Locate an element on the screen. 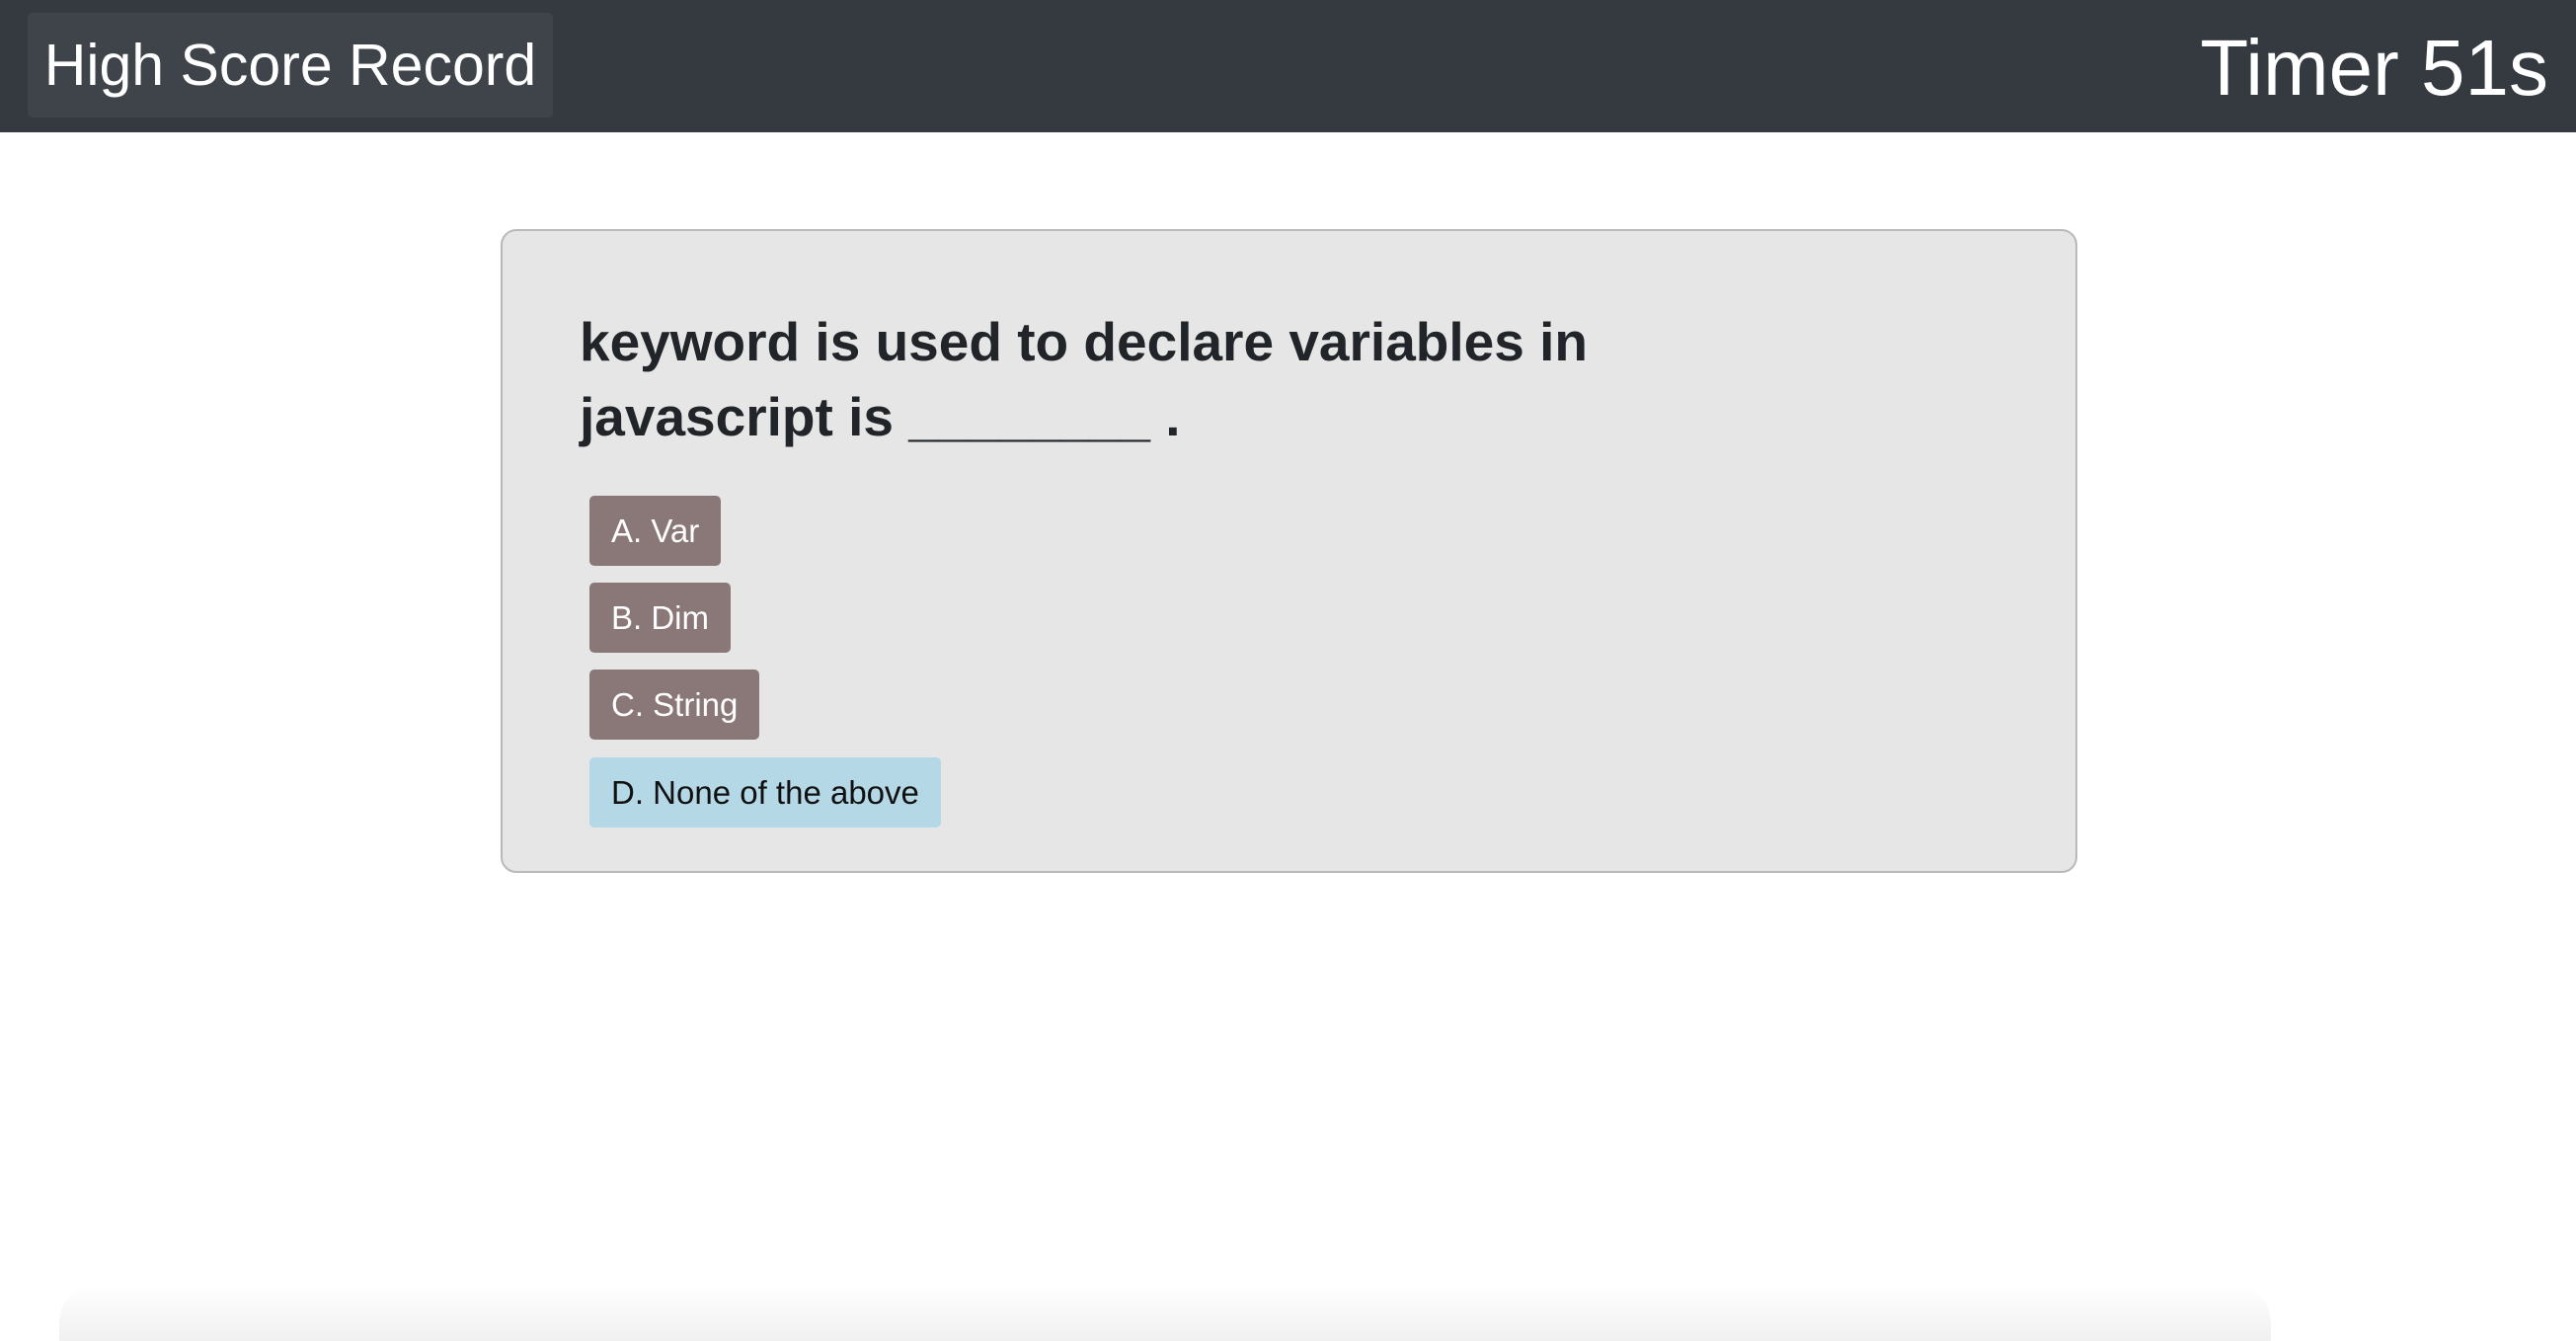  answer-button-a: A. Var is located at coordinates (655, 531).